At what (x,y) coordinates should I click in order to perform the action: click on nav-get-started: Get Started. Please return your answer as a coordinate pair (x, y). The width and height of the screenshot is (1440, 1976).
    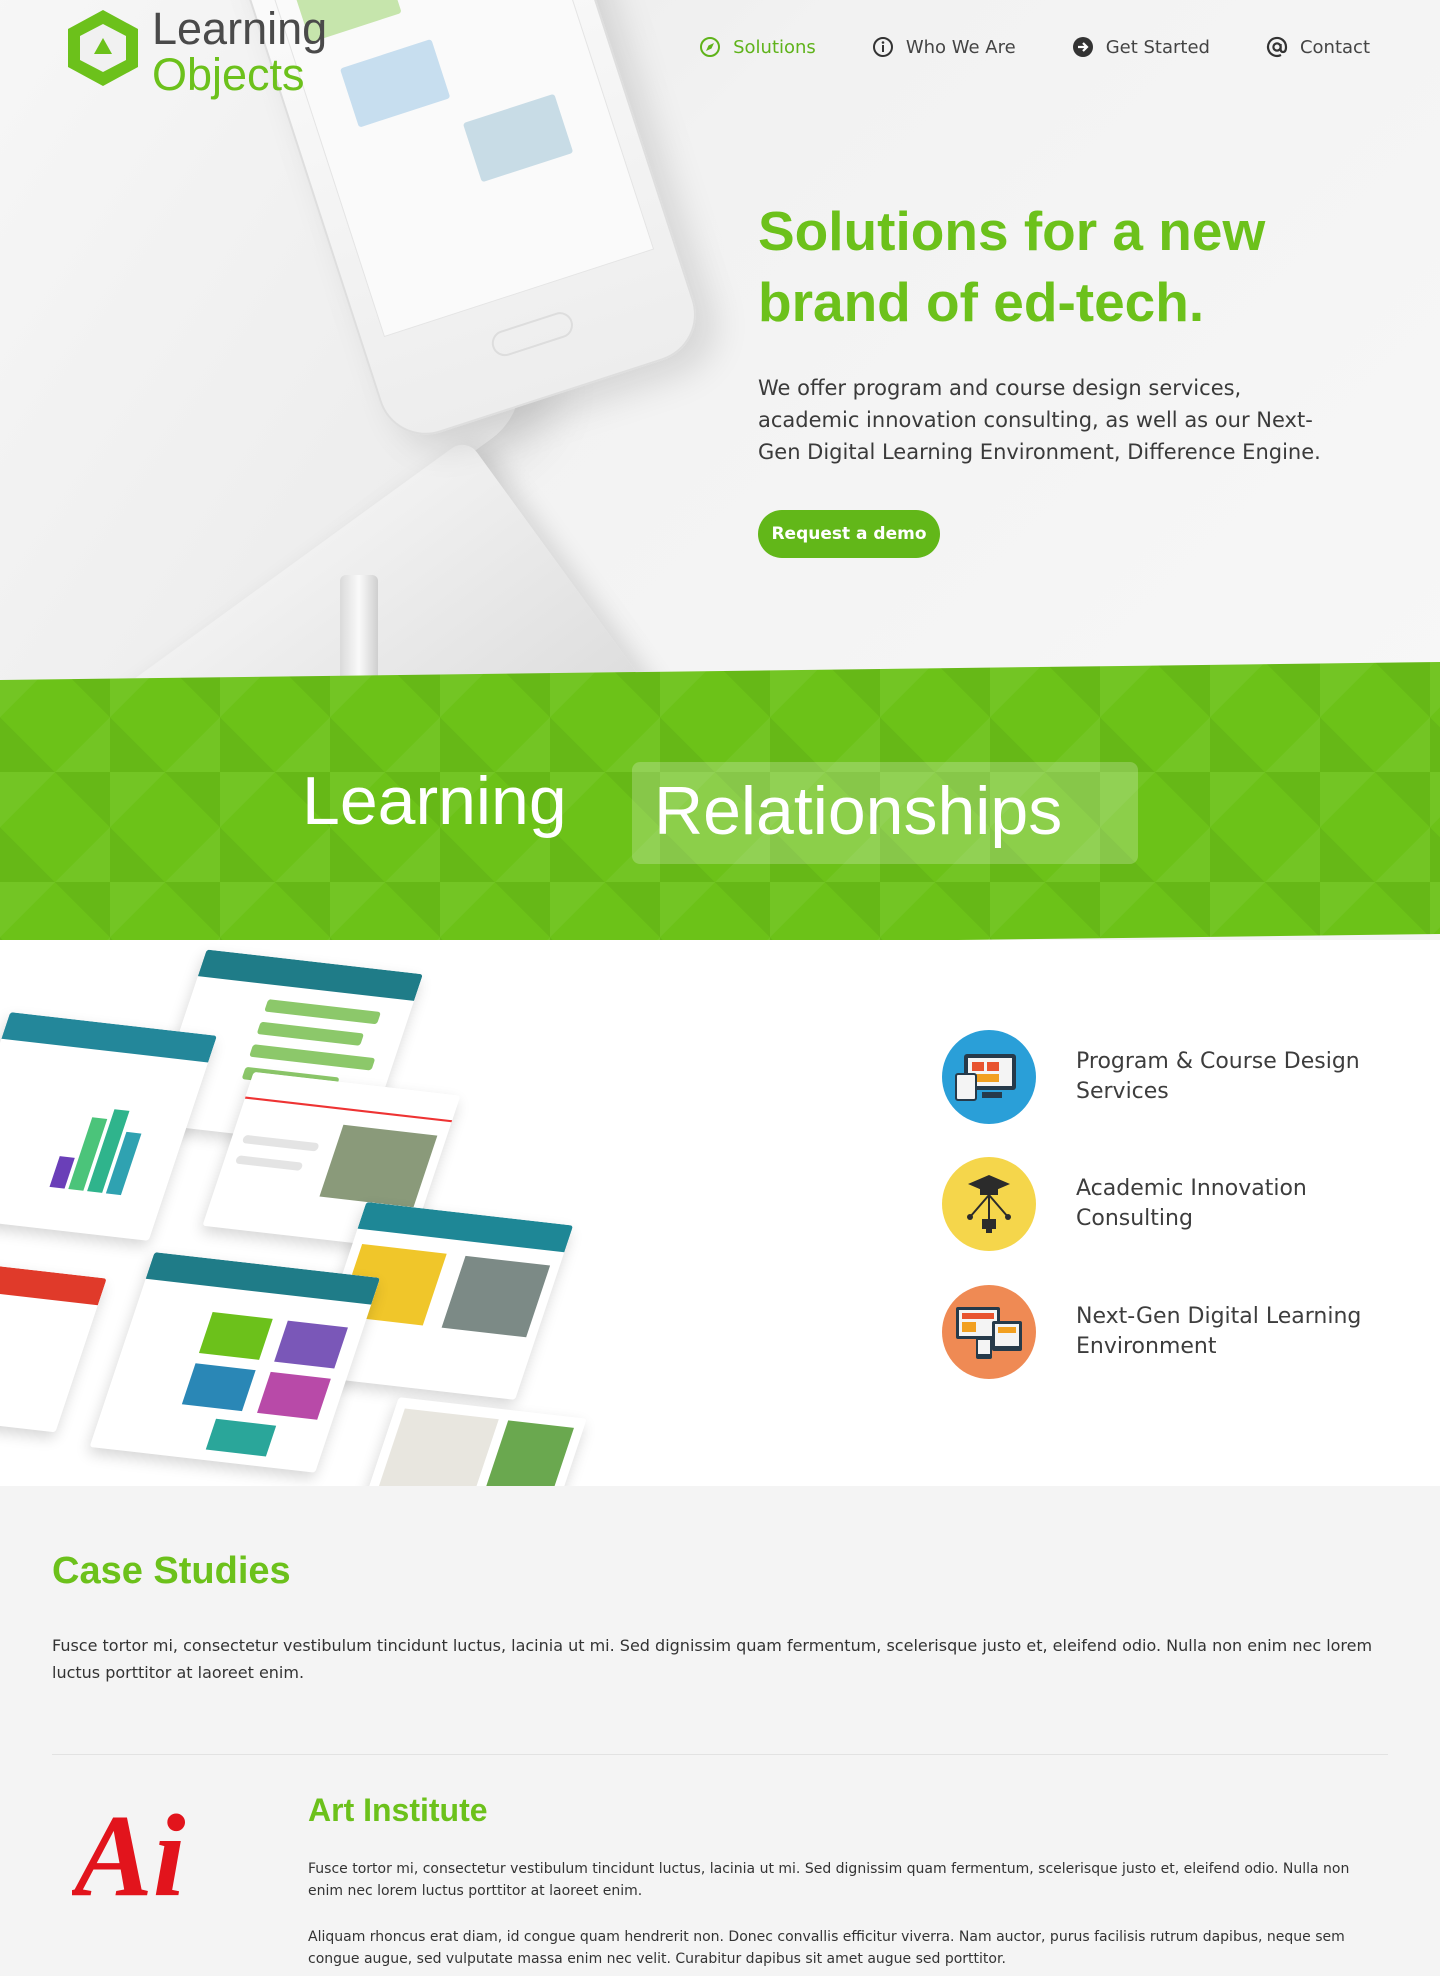
    Looking at the image, I should click on (1141, 47).